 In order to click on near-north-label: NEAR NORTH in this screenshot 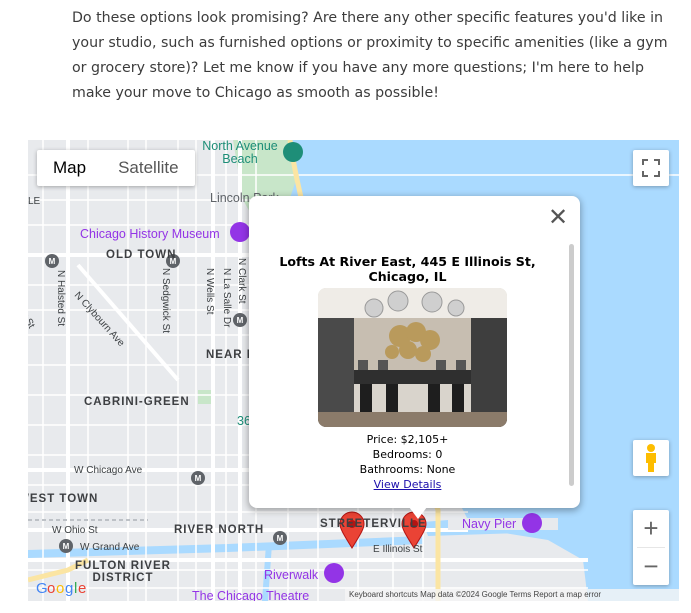, I will do `click(228, 355)`.